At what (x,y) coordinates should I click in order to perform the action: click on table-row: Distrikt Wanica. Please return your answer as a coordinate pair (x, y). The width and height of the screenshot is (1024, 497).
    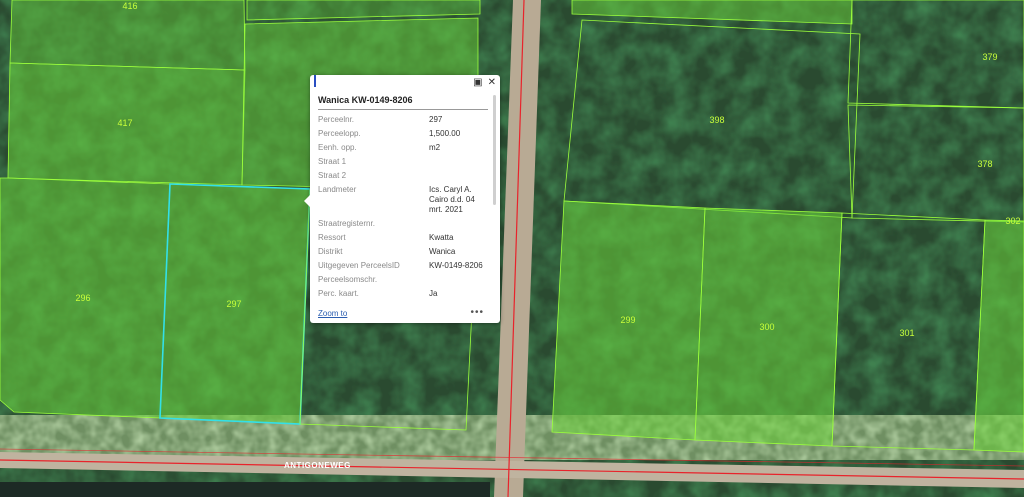
    Looking at the image, I should click on (403, 254).